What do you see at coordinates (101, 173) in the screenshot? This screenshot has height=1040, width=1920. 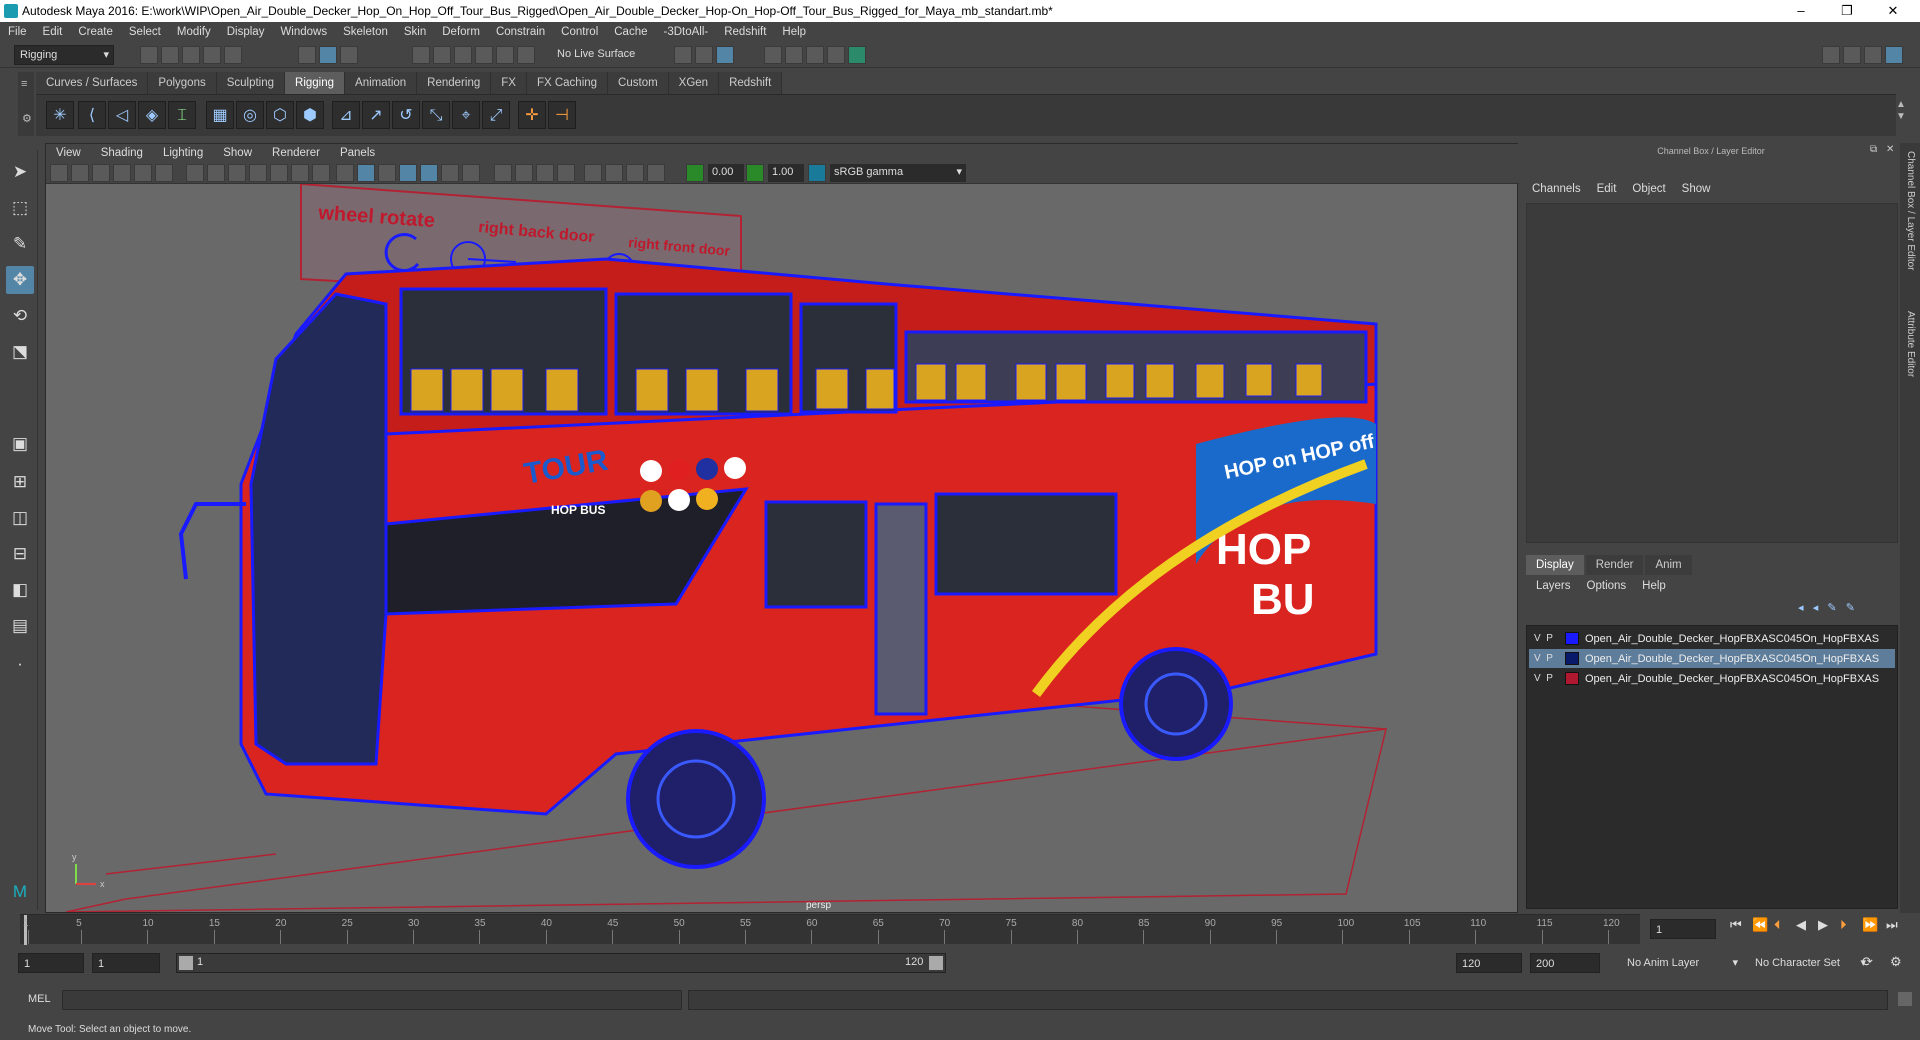 I see `bookmarks-icon` at bounding box center [101, 173].